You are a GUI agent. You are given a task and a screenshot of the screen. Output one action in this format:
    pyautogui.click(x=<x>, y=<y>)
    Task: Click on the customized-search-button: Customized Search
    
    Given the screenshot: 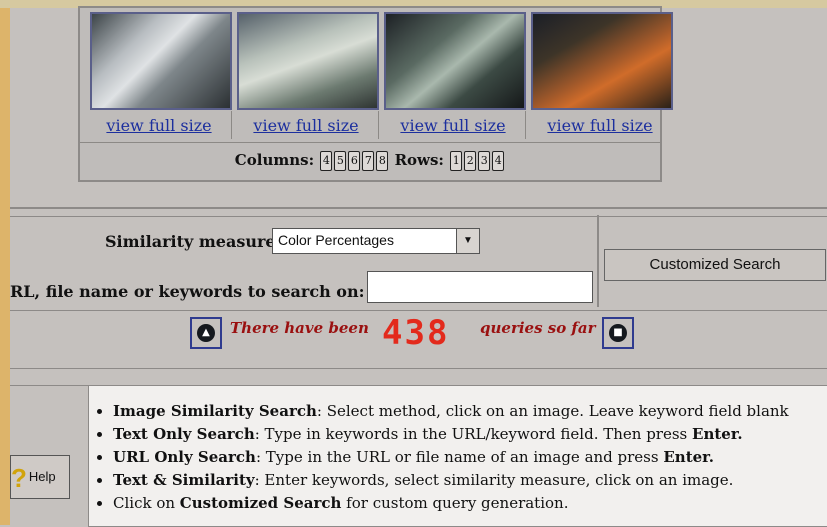 What is the action you would take?
    pyautogui.click(x=715, y=265)
    